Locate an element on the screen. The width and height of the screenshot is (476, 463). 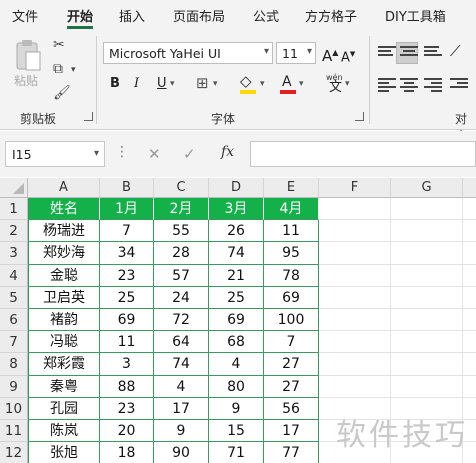
row-header-2: 2 is located at coordinates (14, 231).